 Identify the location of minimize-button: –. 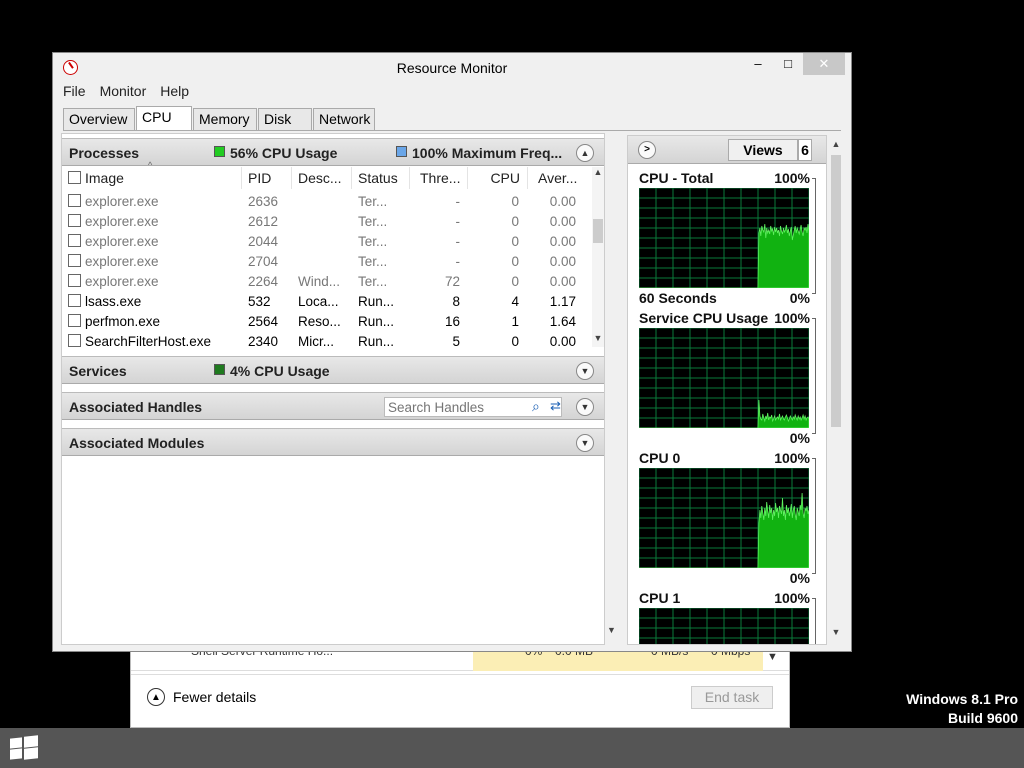
(758, 64).